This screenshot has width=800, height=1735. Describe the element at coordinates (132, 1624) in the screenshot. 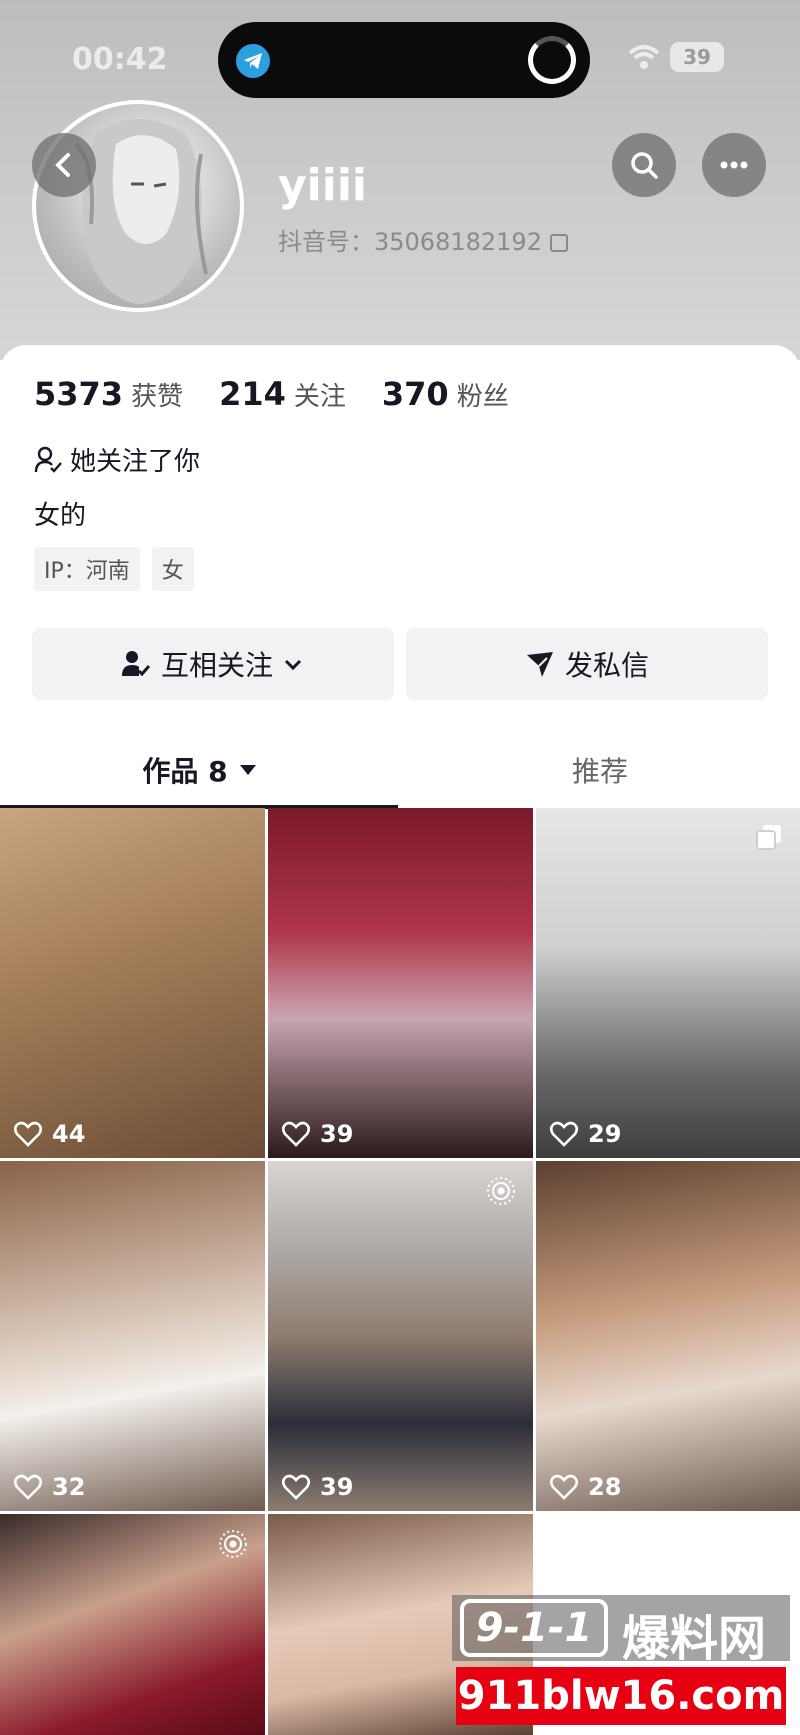

I see `post-tile` at that location.